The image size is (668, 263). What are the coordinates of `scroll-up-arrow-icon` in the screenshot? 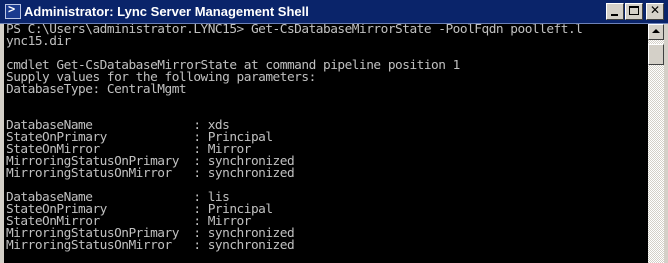 It's located at (656, 31).